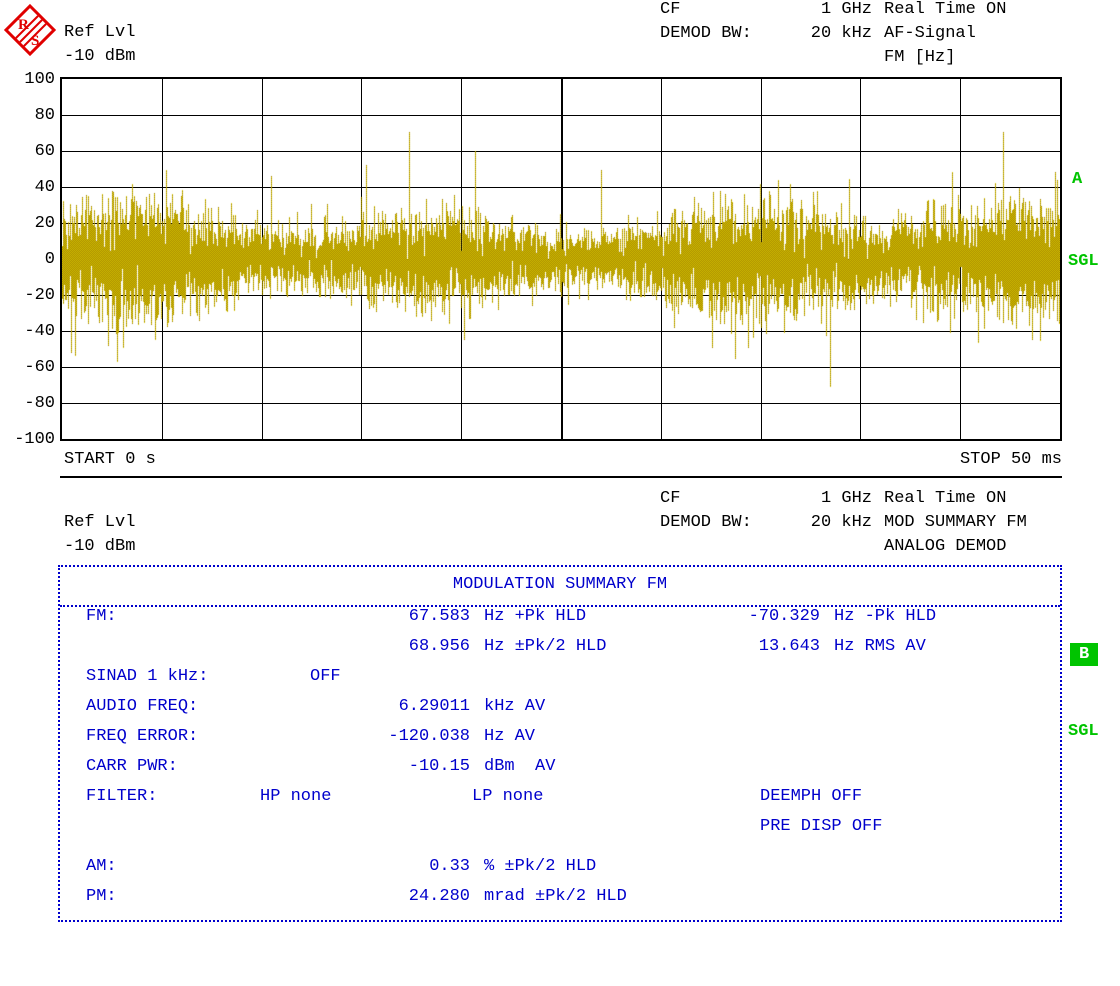 This screenshot has width=1120, height=986. What do you see at coordinates (945, 546) in the screenshot?
I see `demod-mode-b-2: ANALOG DEMOD` at bounding box center [945, 546].